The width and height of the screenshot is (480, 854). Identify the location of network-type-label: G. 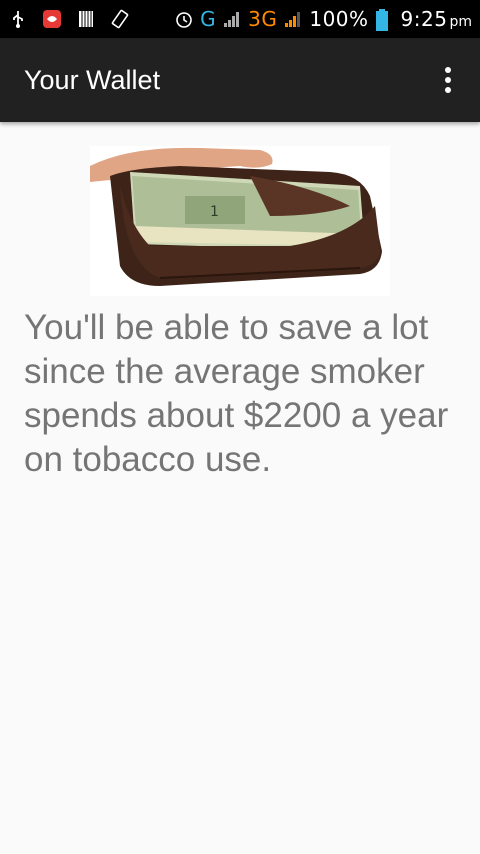
(208, 19).